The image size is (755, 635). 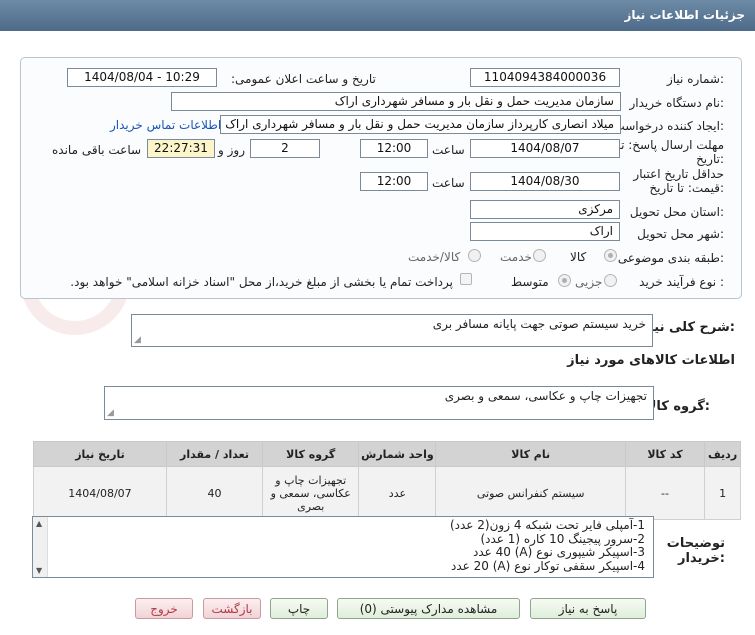 What do you see at coordinates (165, 125) in the screenshot?
I see `contact-buyer-link: اطلاعات تماس خریدار` at bounding box center [165, 125].